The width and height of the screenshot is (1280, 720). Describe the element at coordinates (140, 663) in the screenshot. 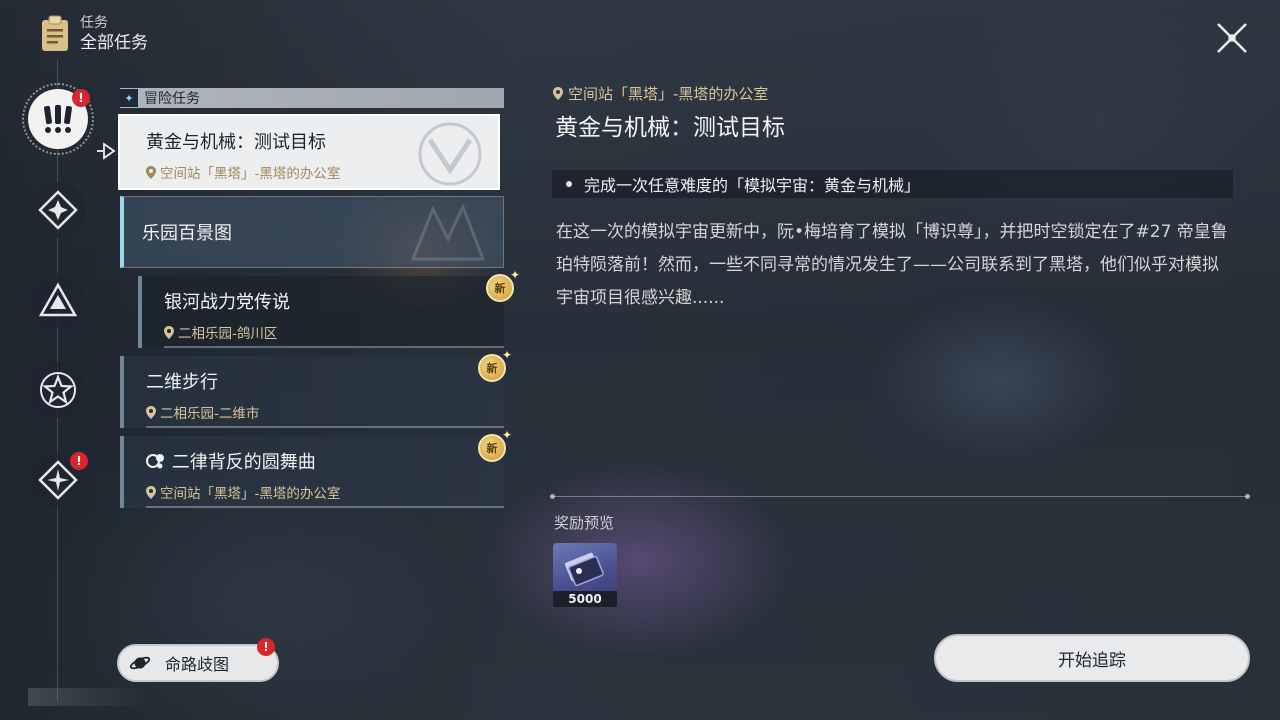

I see `planet-icon` at that location.